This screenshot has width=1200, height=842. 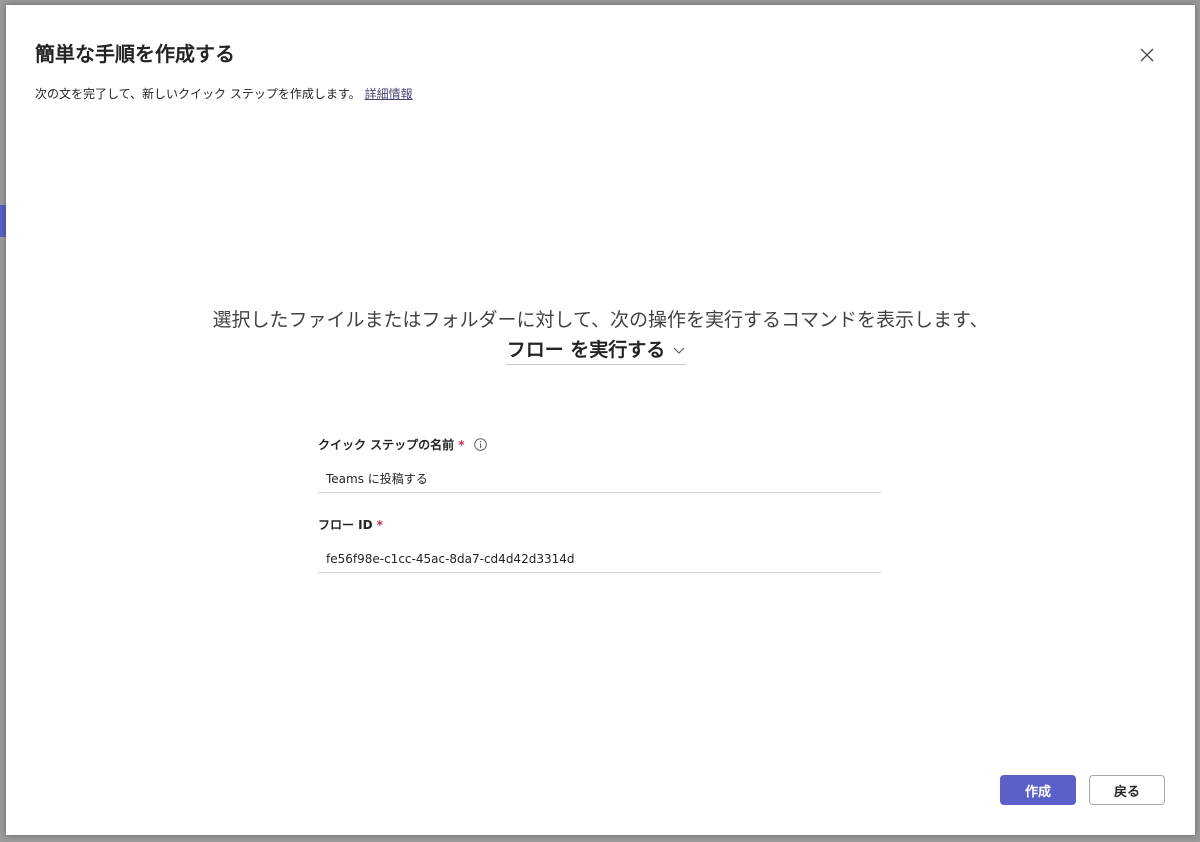 What do you see at coordinates (345, 525) in the screenshot?
I see `flow-id-label-text: フロー ID` at bounding box center [345, 525].